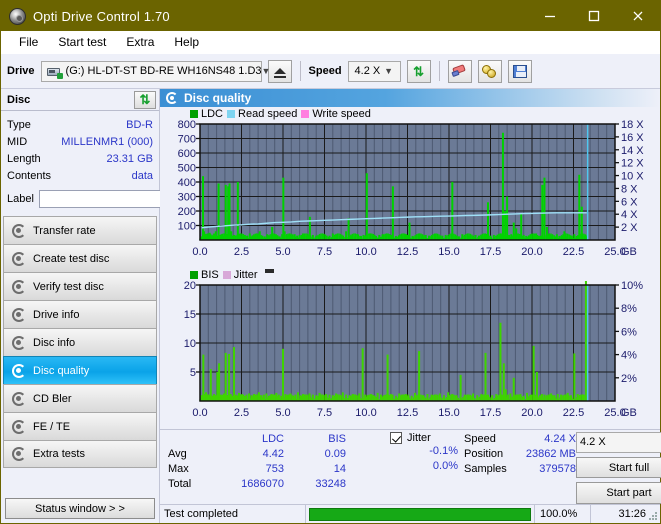 This screenshot has width=661, height=524. What do you see at coordinates (187, 140) in the screenshot?
I see `svg-text: 700` at bounding box center [187, 140].